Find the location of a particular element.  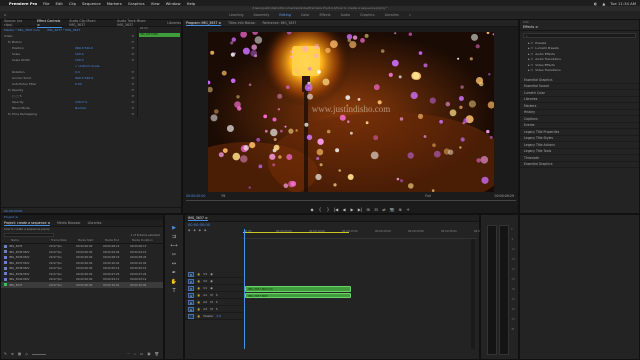

hand-tool-icon: ✋ is located at coordinates (174, 282).